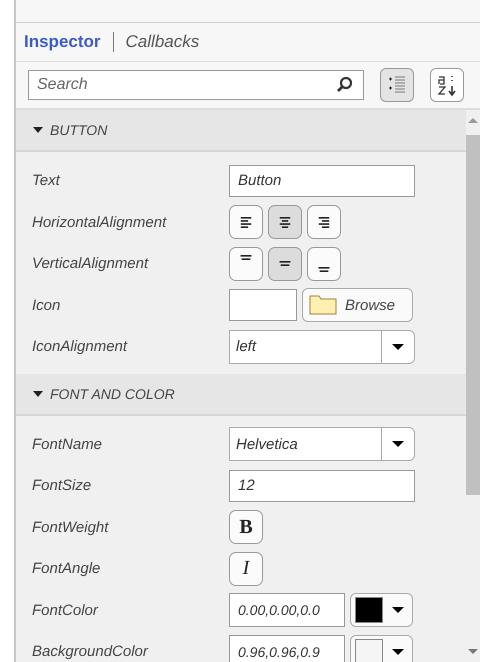 Image resolution: width=480 pixels, height=662 pixels. I want to click on align-left-icon, so click(246, 222).